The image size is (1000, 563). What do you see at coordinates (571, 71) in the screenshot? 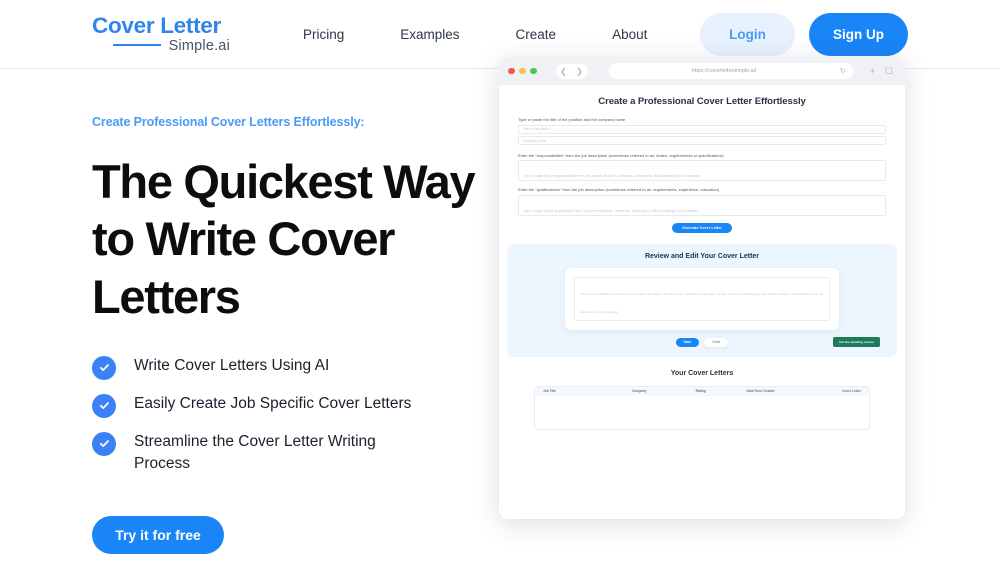
I see `browser-nav-arrows: ❮ ❯` at bounding box center [571, 71].